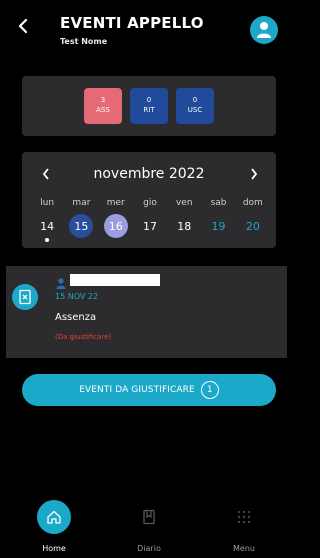 The image size is (320, 558). I want to click on calendar-month: novembre 2022, so click(149, 174).